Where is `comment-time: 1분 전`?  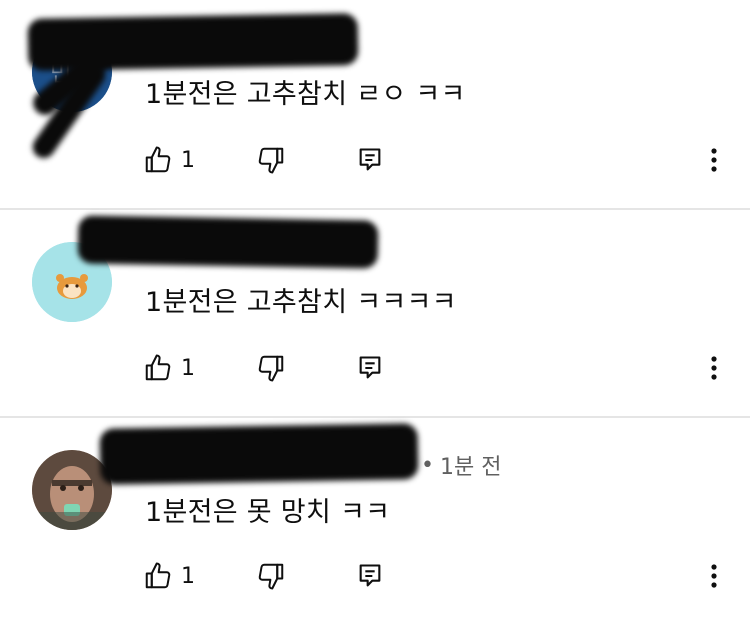 comment-time: 1분 전 is located at coordinates (470, 467).